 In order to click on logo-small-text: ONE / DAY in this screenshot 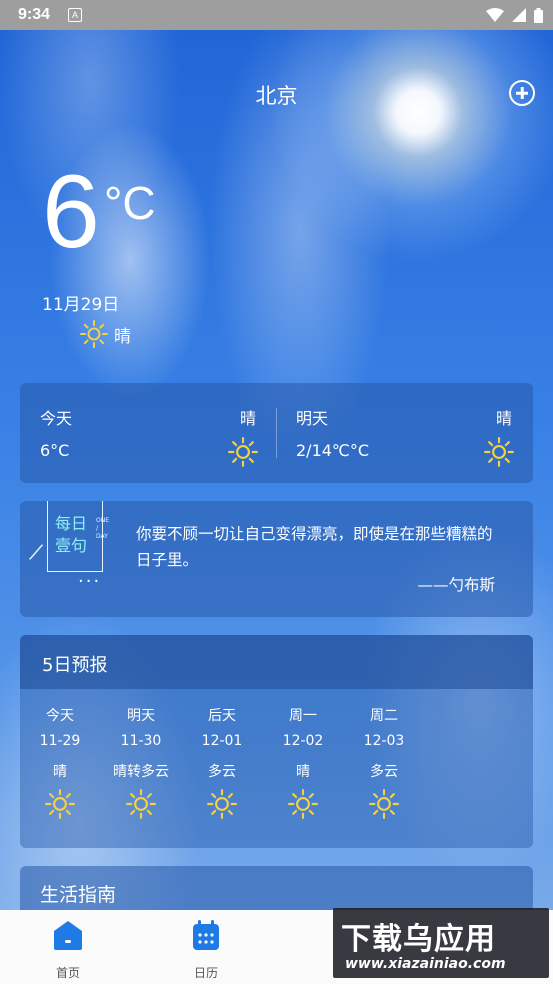, I will do `click(102, 529)`.